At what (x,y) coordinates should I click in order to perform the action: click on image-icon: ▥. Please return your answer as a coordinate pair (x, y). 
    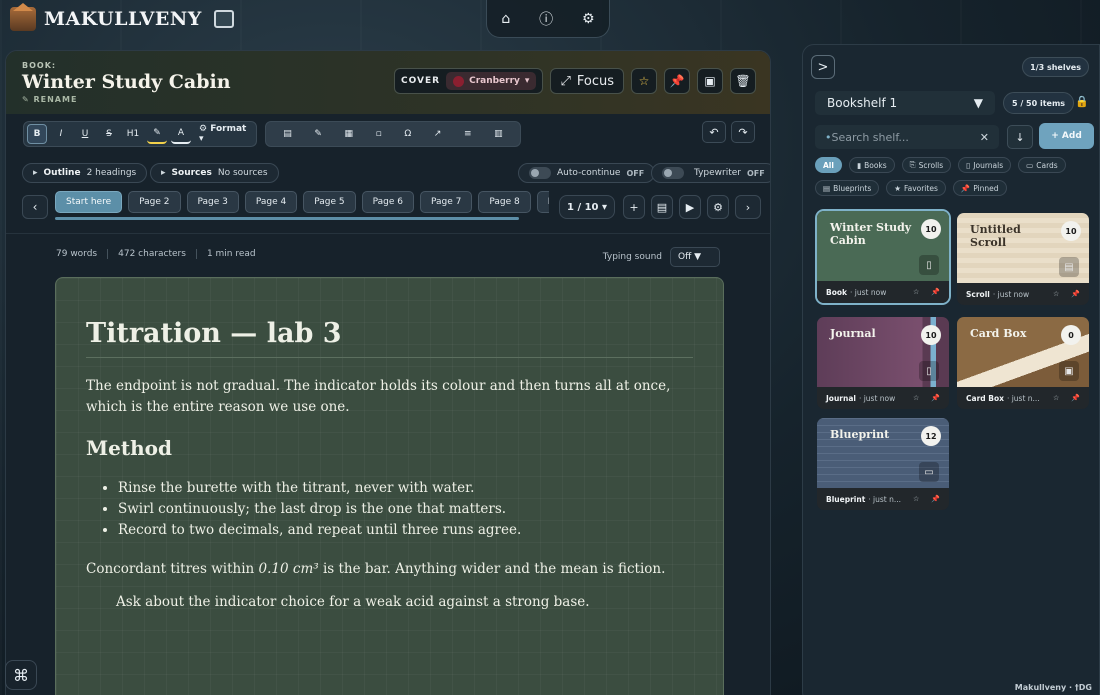
    Looking at the image, I should click on (498, 134).